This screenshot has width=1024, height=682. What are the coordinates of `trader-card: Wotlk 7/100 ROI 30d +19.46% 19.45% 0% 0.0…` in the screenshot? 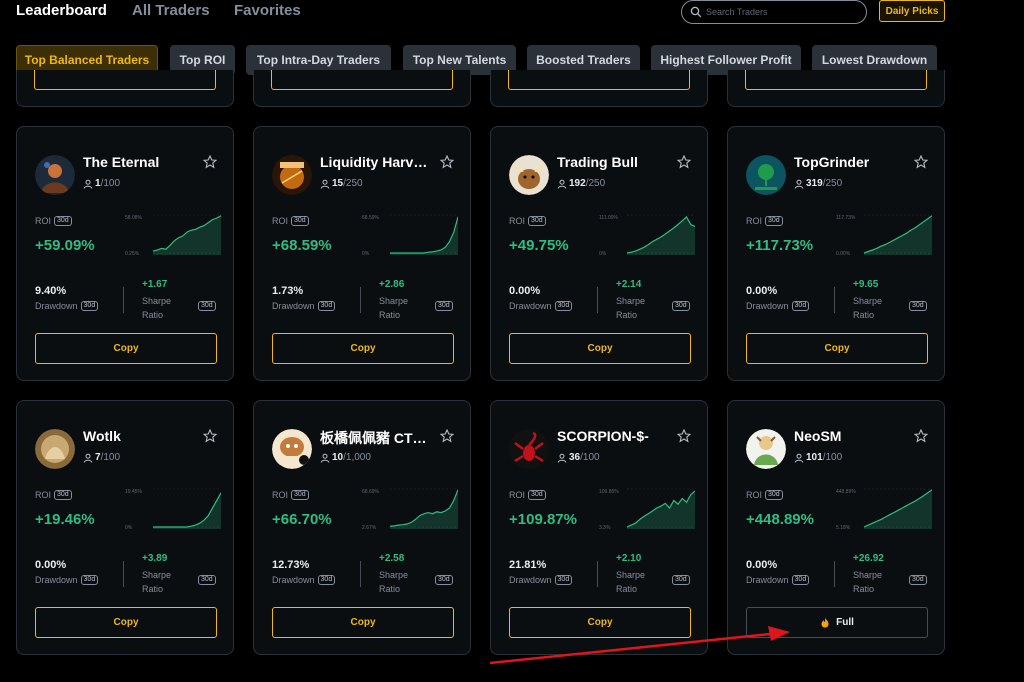 It's located at (125, 527).